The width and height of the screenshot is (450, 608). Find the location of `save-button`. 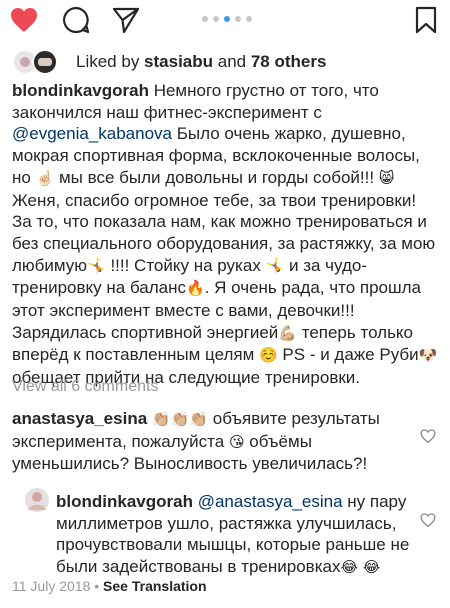

save-button is located at coordinates (426, 20).